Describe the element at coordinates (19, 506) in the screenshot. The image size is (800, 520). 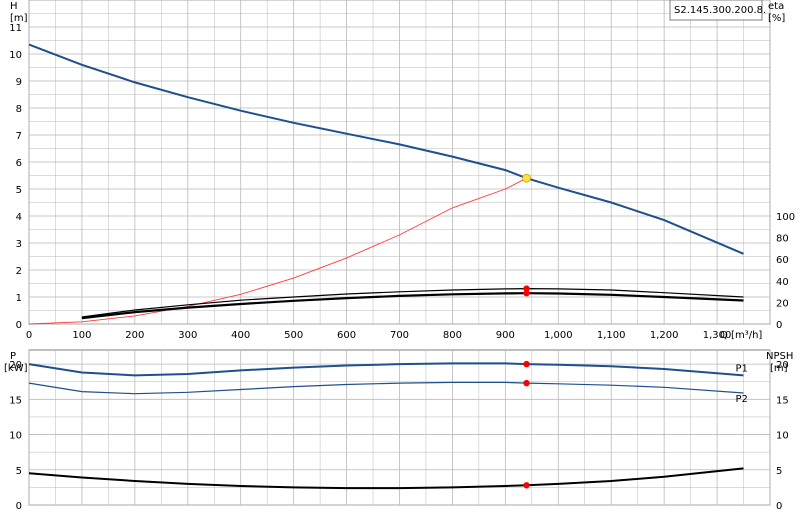
I see `p-tick-label: 0` at that location.